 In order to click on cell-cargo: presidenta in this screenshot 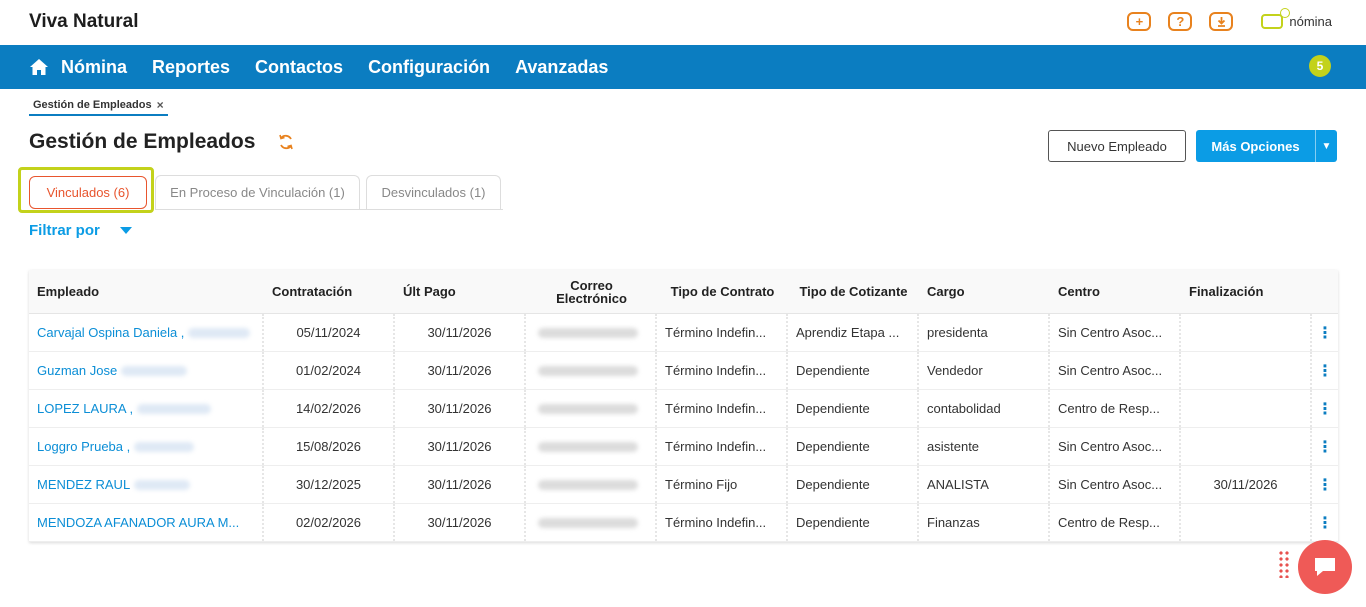, I will do `click(984, 332)`.